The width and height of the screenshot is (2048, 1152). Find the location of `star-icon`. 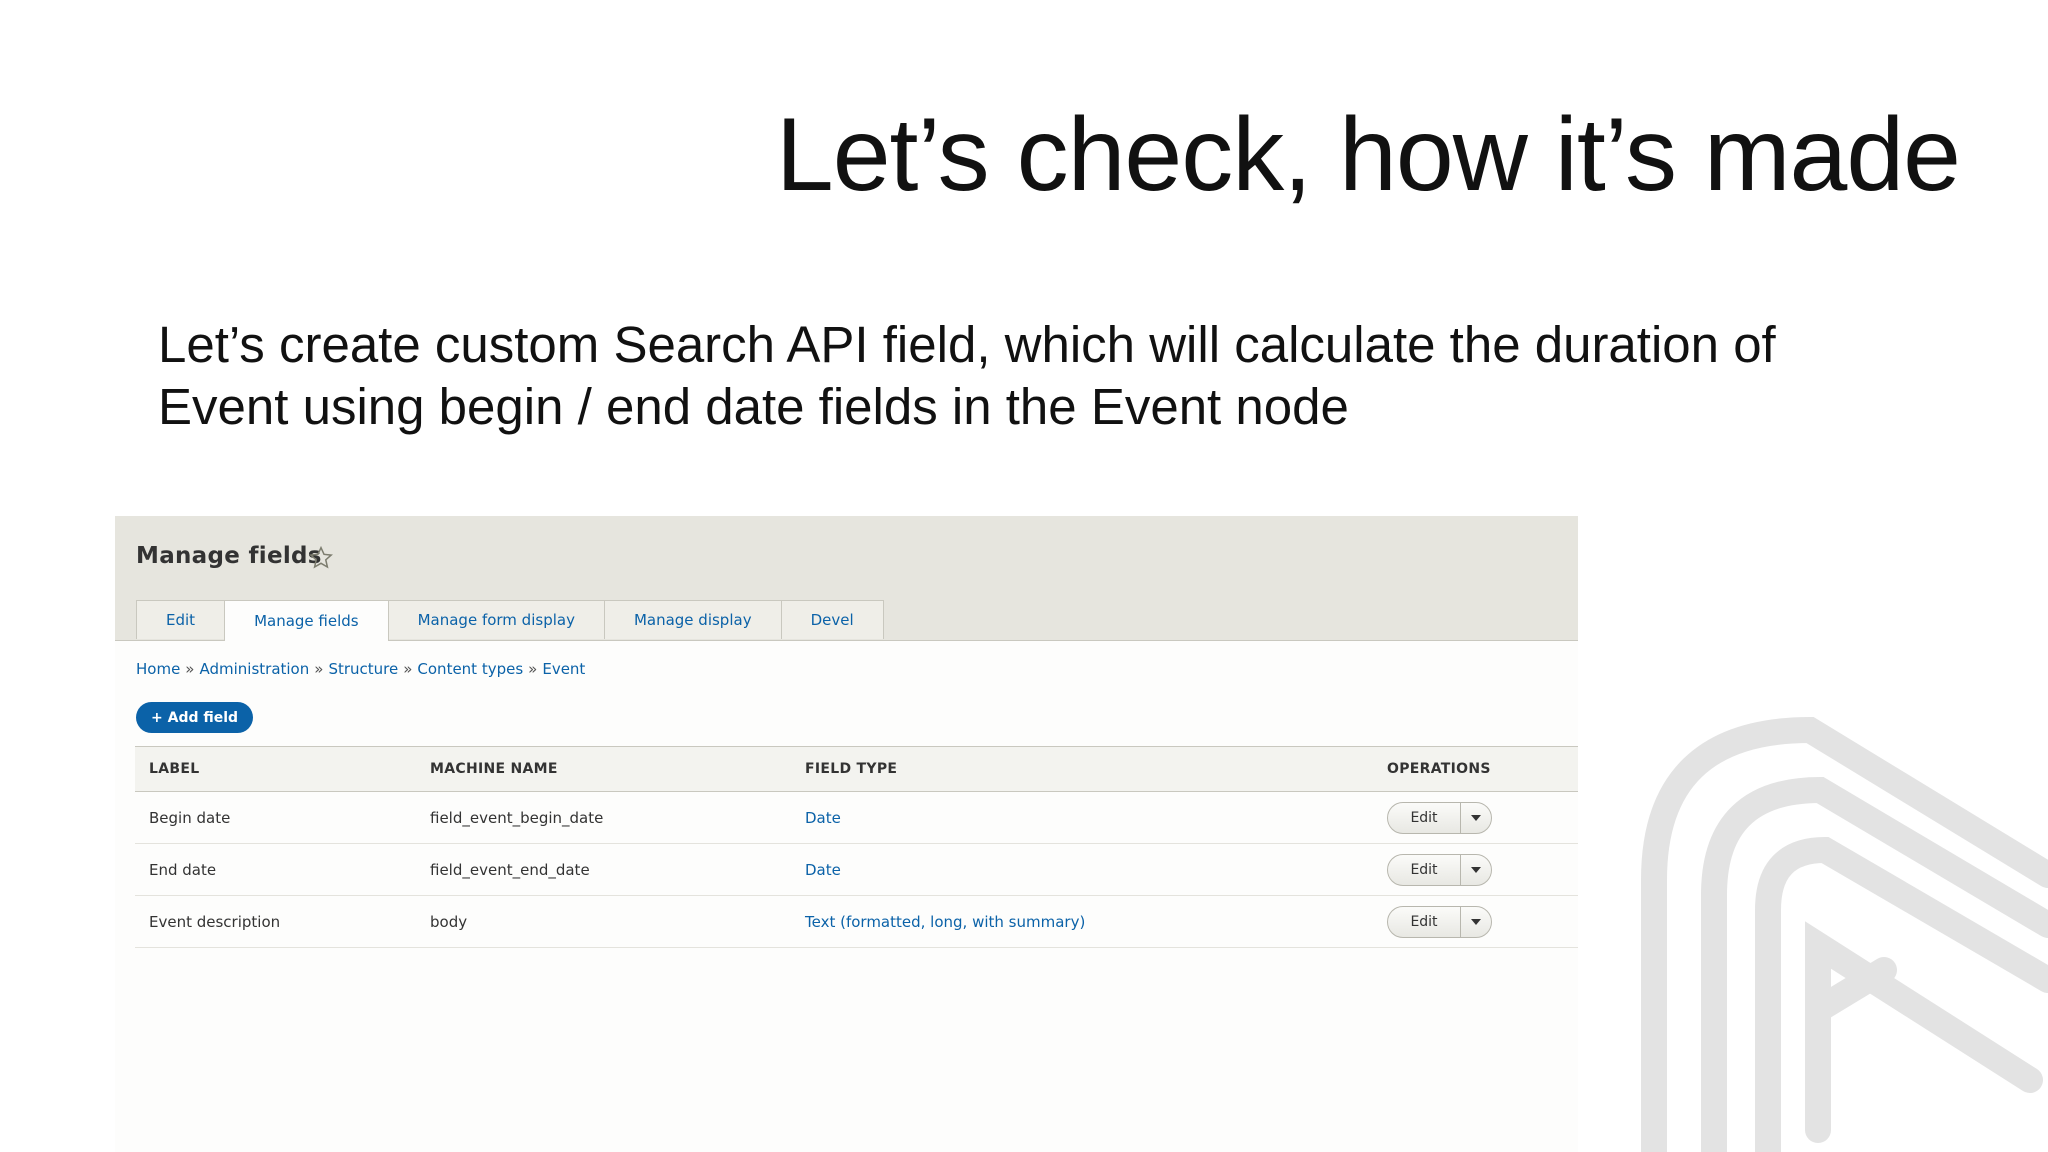

star-icon is located at coordinates (321, 558).